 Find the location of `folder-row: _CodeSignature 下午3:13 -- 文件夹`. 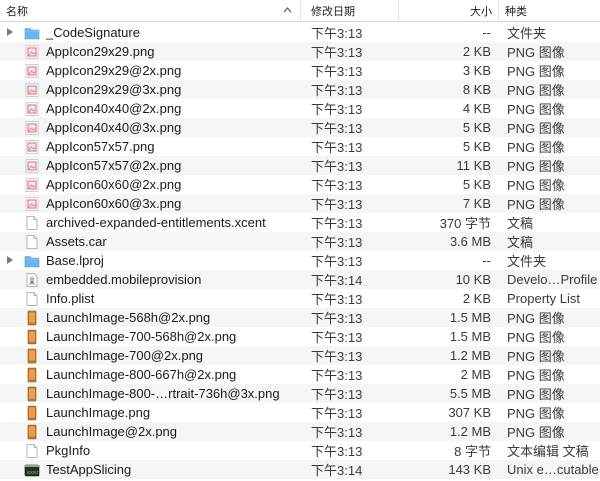

folder-row: _CodeSignature 下午3:13 -- 文件夹 is located at coordinates (300, 32).